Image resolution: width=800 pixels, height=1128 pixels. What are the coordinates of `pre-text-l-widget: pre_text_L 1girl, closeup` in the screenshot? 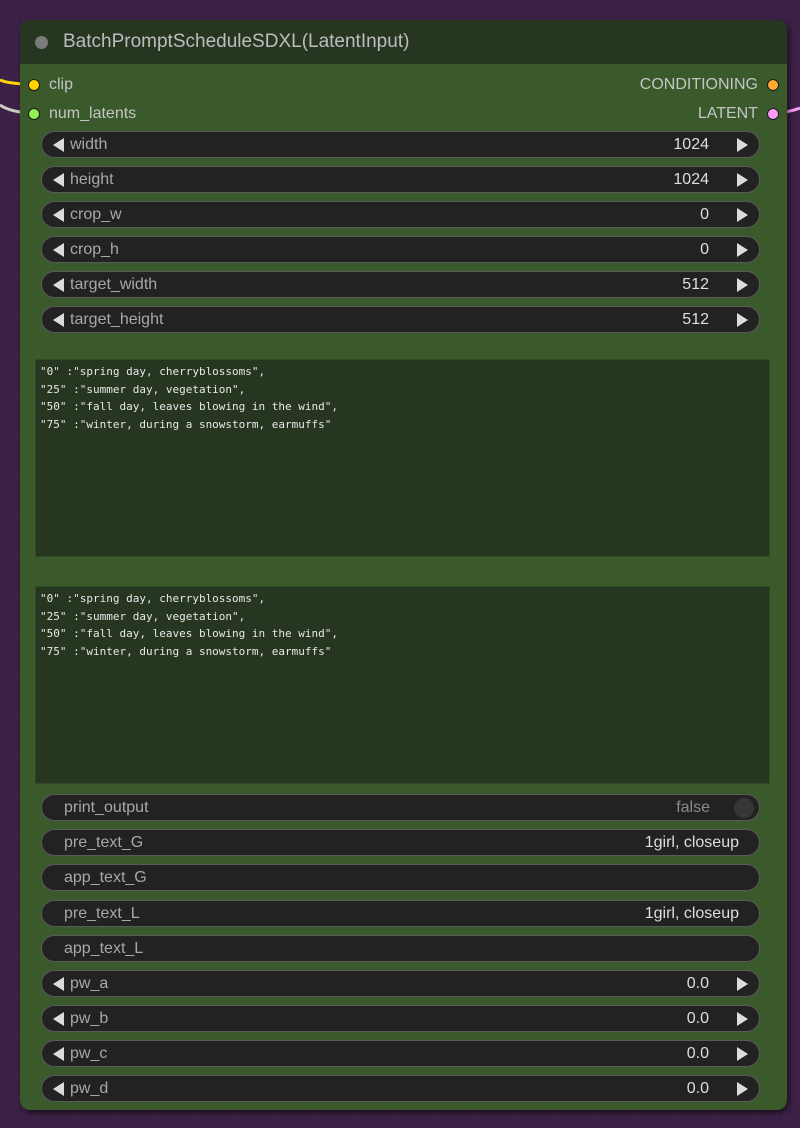 It's located at (400, 913).